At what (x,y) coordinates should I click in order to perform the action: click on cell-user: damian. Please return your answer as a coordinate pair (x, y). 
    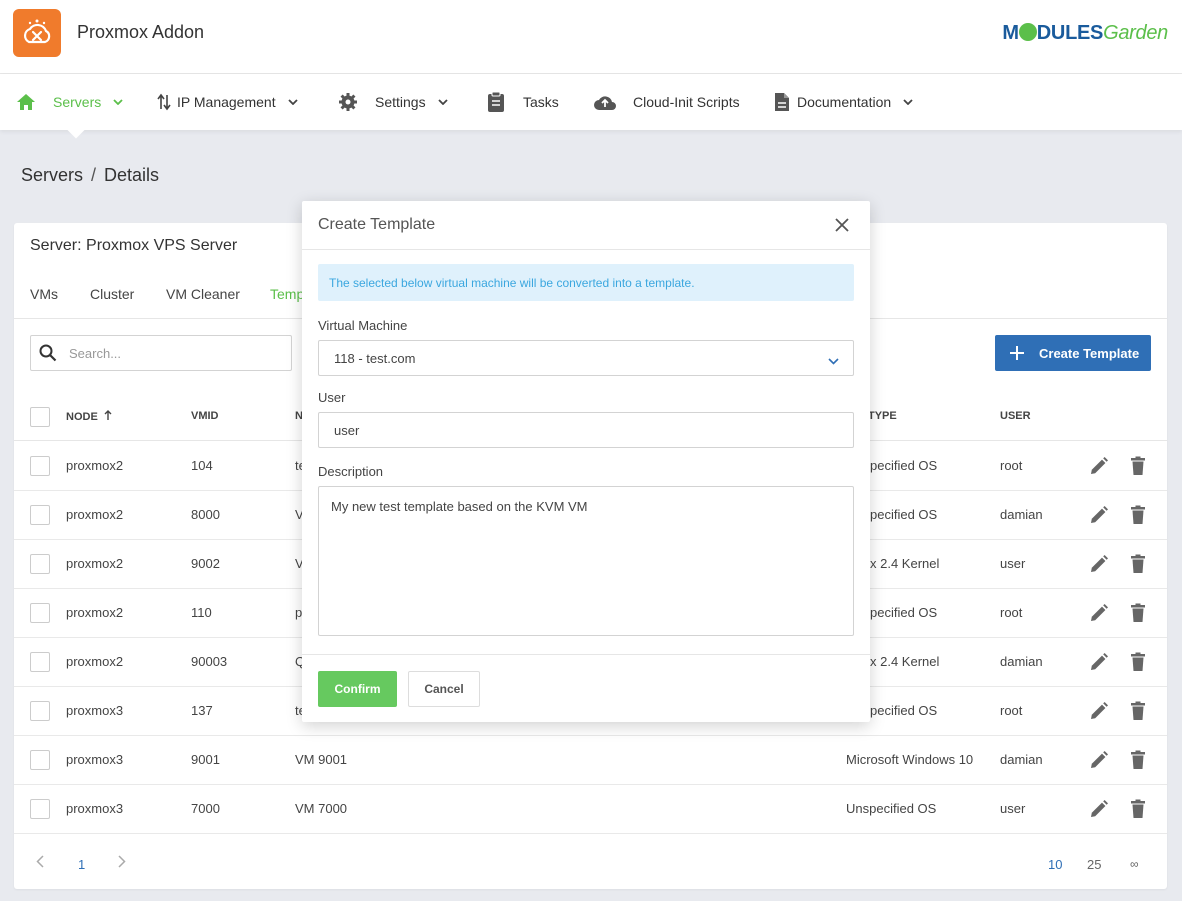
    Looking at the image, I should click on (1021, 514).